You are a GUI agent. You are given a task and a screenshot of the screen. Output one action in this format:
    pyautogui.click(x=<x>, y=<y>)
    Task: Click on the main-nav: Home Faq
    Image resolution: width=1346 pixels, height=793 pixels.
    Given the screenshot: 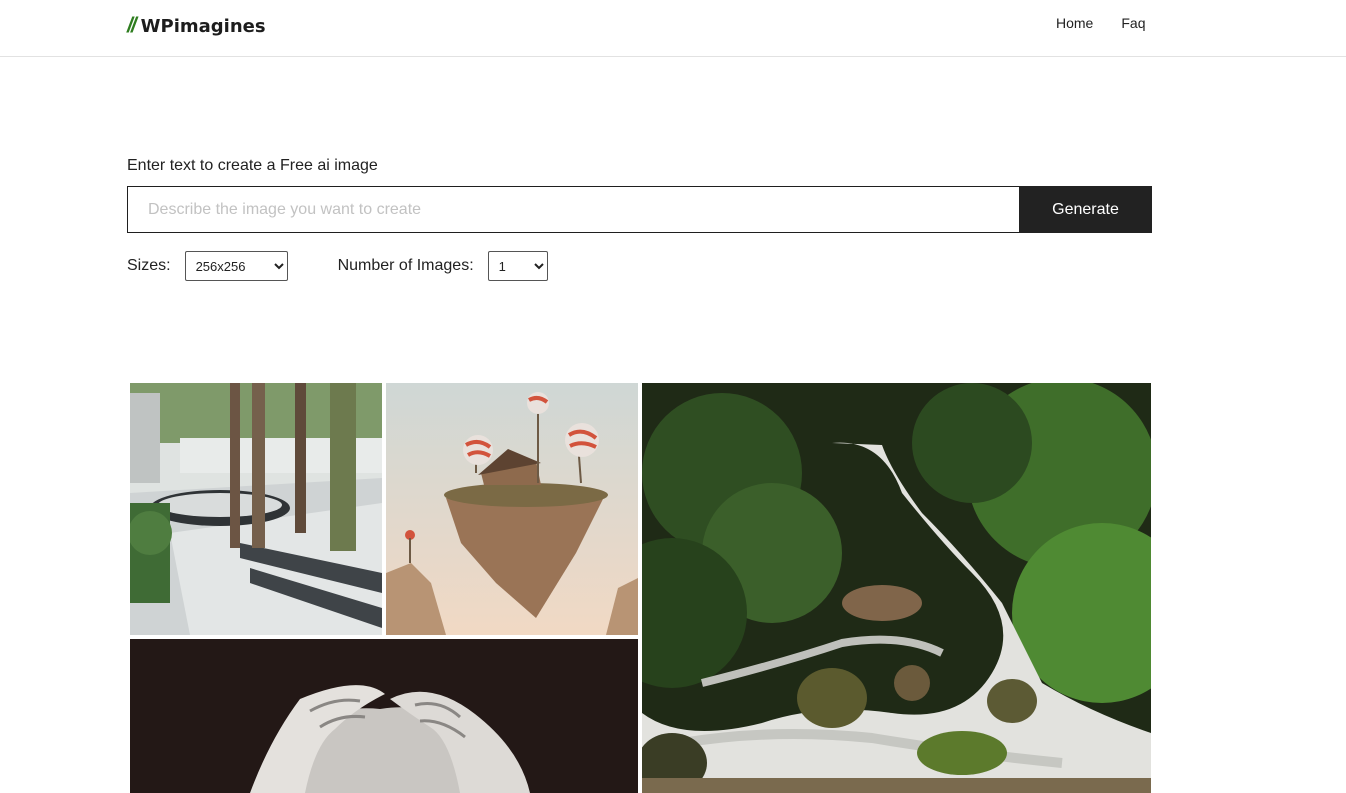 What is the action you would take?
    pyautogui.click(x=1114, y=23)
    